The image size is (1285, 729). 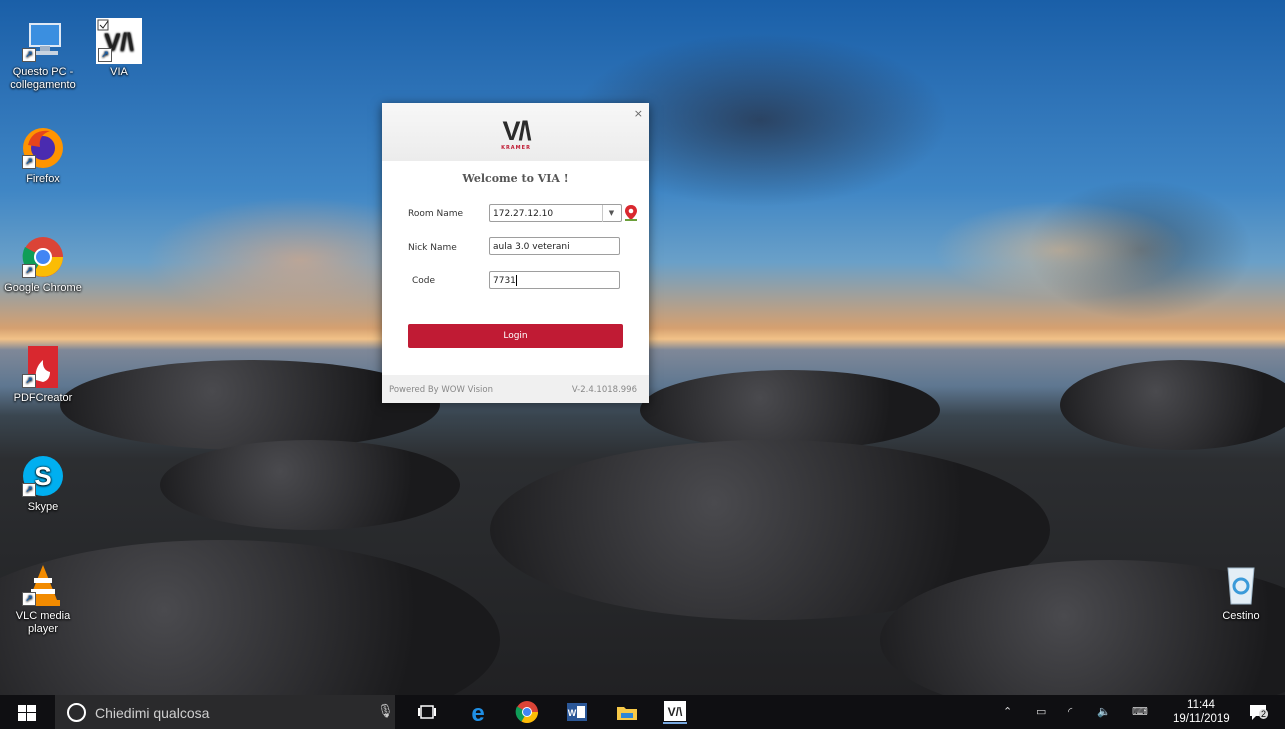 I want to click on code-label: Code, so click(x=424, y=281).